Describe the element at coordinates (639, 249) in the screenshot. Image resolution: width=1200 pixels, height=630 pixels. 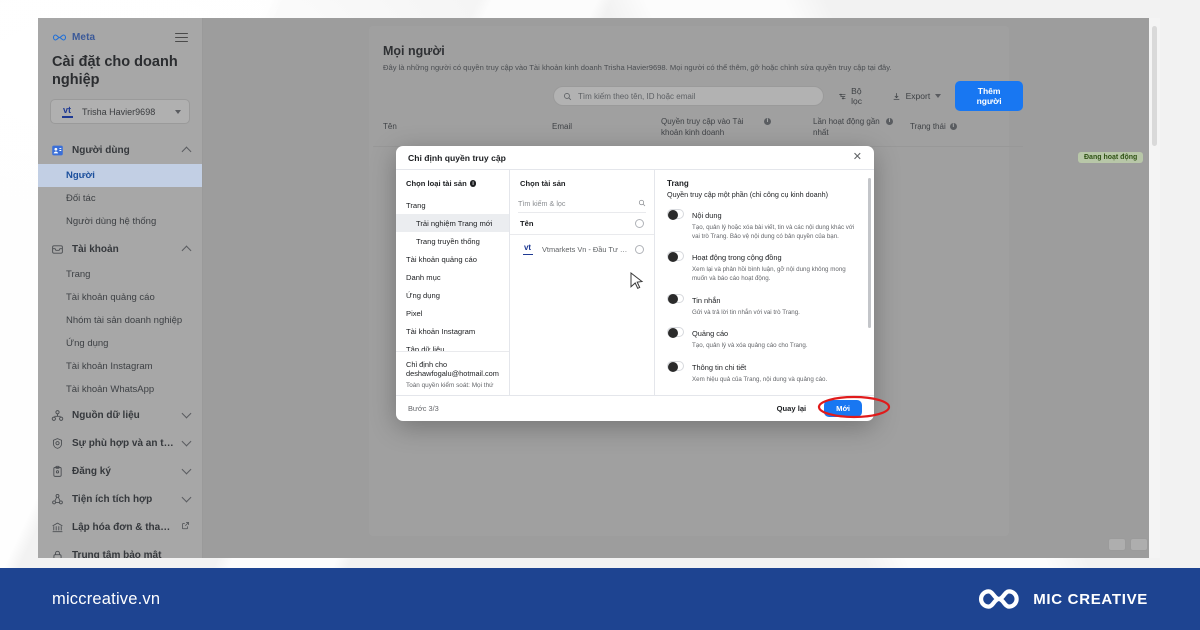
I see `asset-select-radio` at that location.